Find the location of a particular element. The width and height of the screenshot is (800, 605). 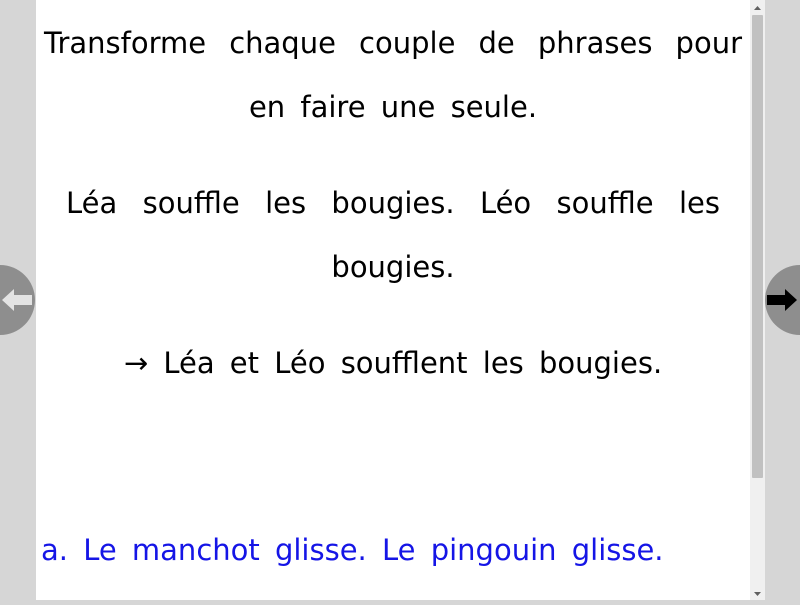

scroll-up-button is located at coordinates (757, 7).